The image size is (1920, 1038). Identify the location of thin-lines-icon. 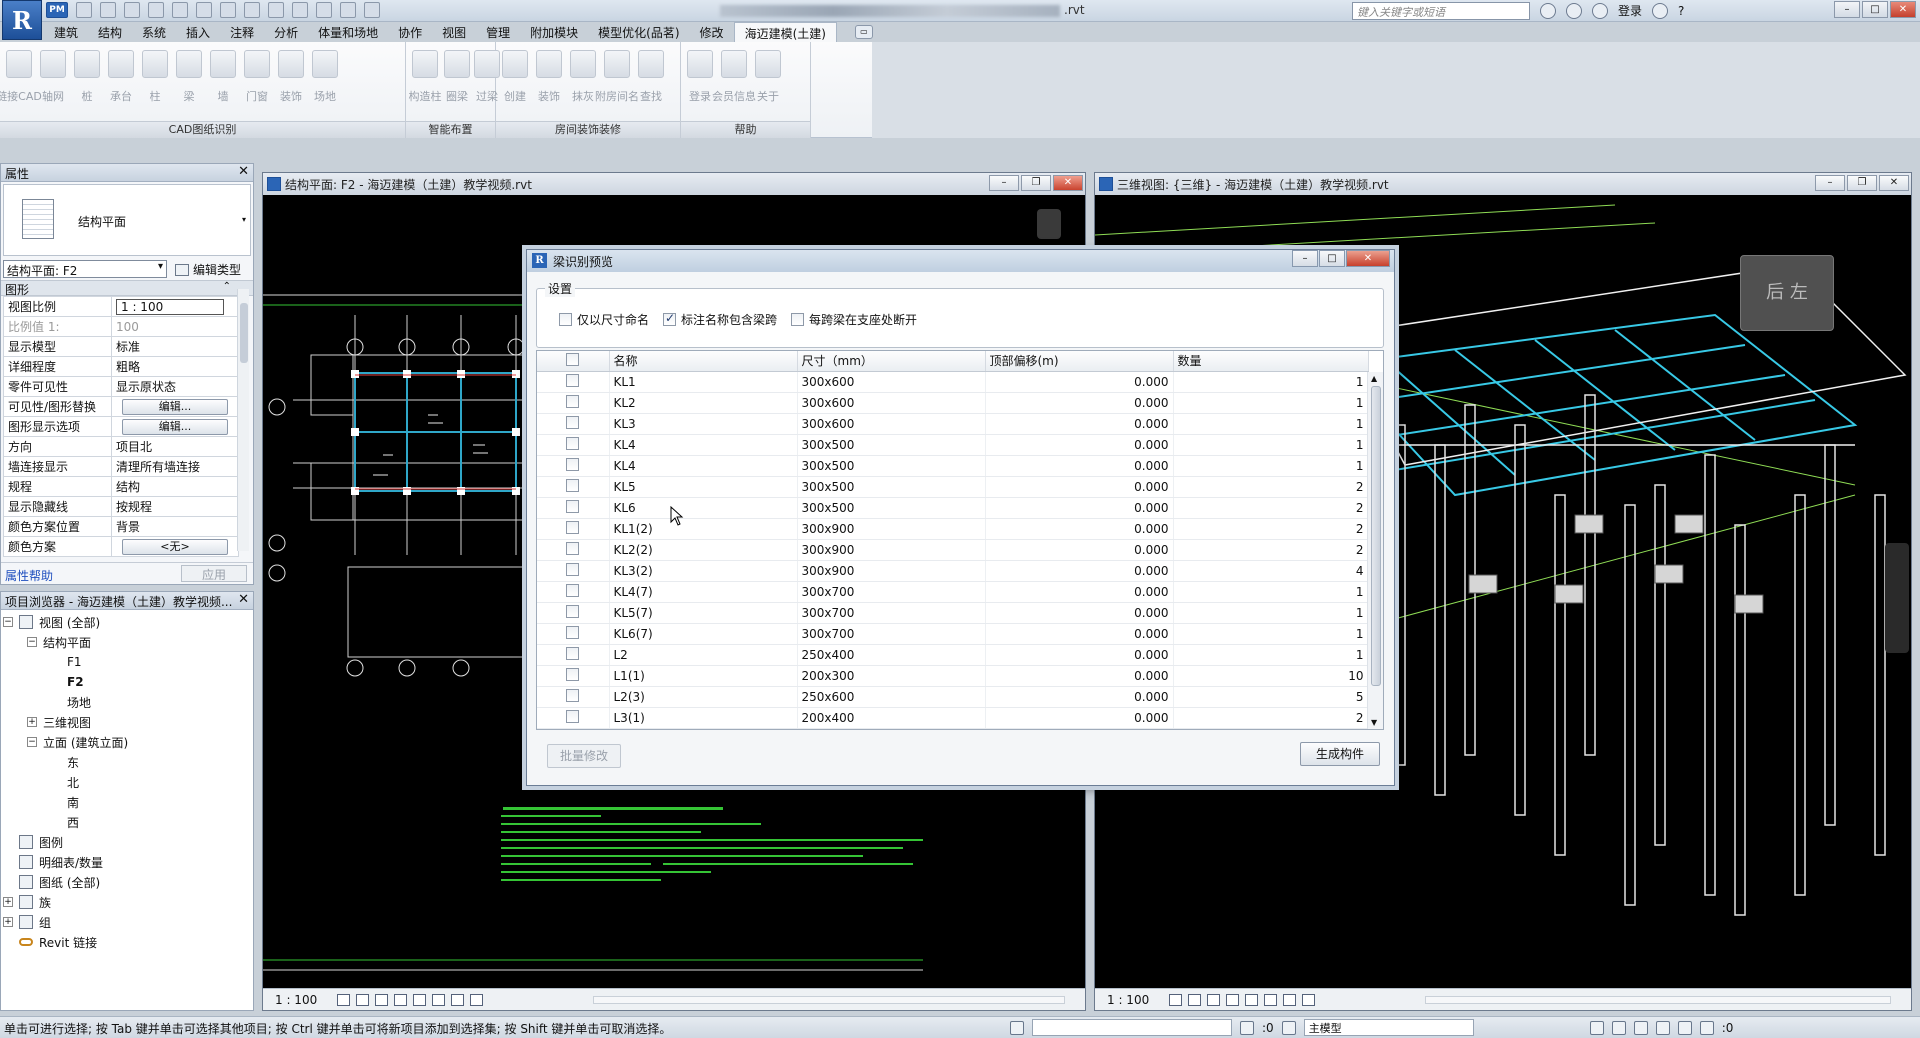
(324, 10).